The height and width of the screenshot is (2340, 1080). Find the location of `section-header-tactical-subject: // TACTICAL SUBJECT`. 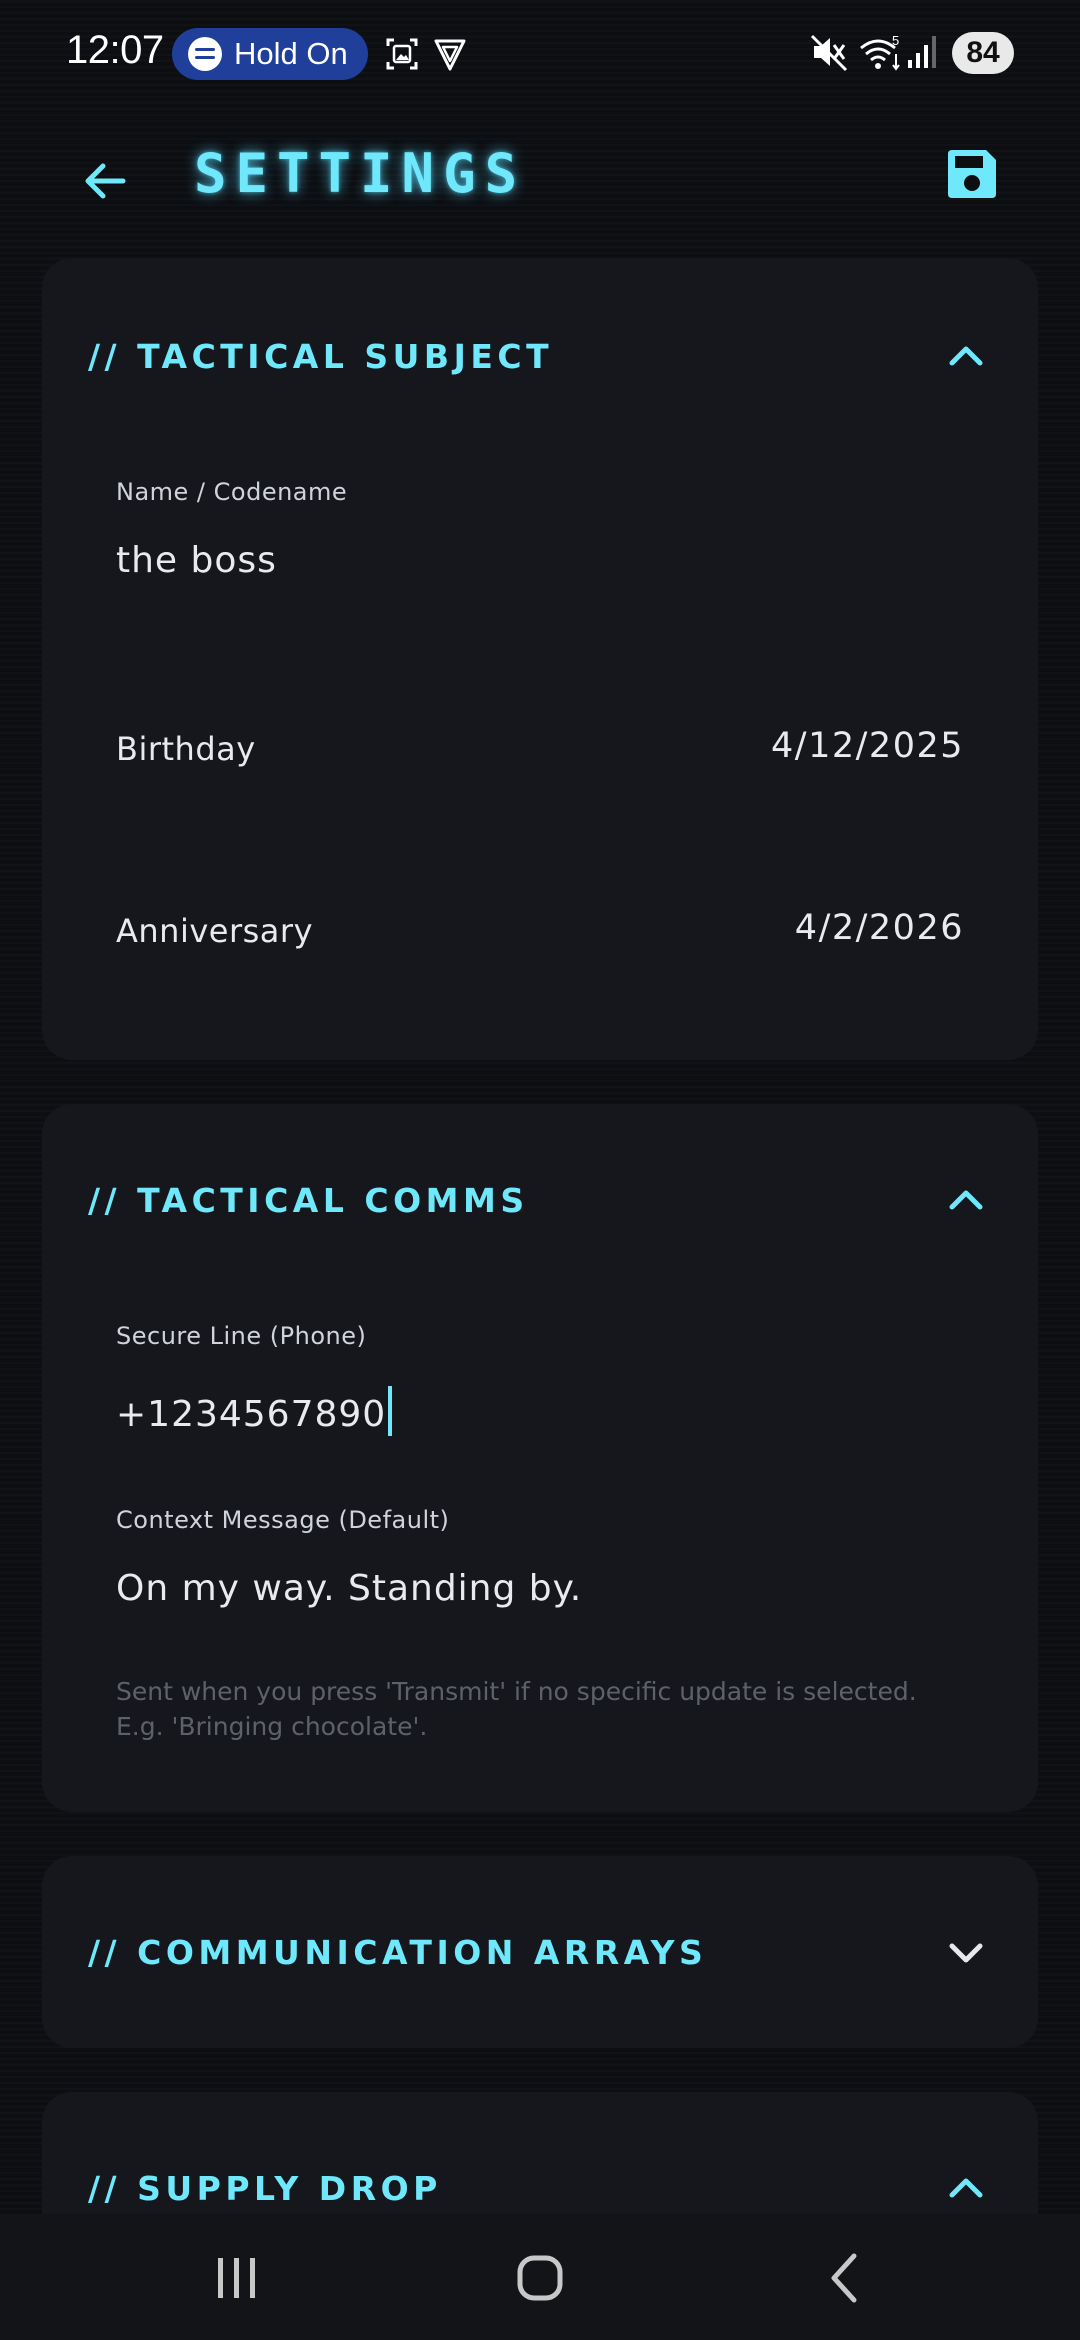

section-header-tactical-subject: // TACTICAL SUBJECT is located at coordinates (540, 353).